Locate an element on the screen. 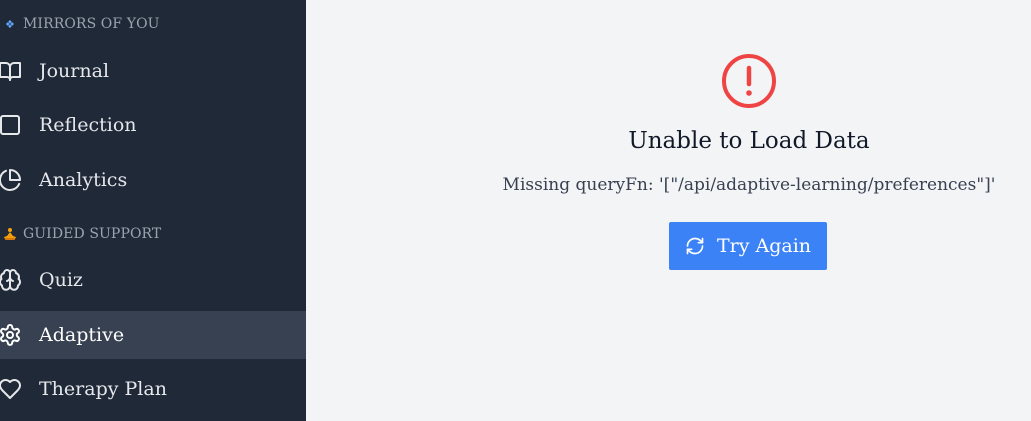 This screenshot has height=421, width=1031. pie-chart-icon is located at coordinates (11, 180).